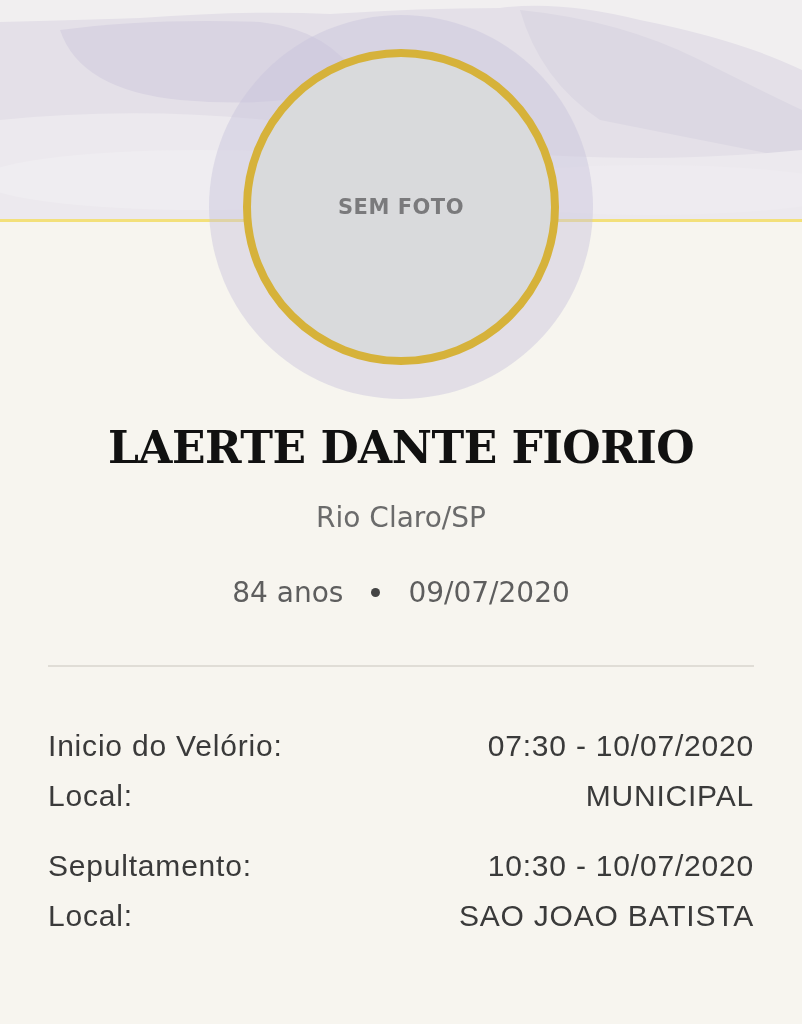 The image size is (802, 1024). Describe the element at coordinates (150, 866) in the screenshot. I see `detail-label: Sepultamento:` at that location.